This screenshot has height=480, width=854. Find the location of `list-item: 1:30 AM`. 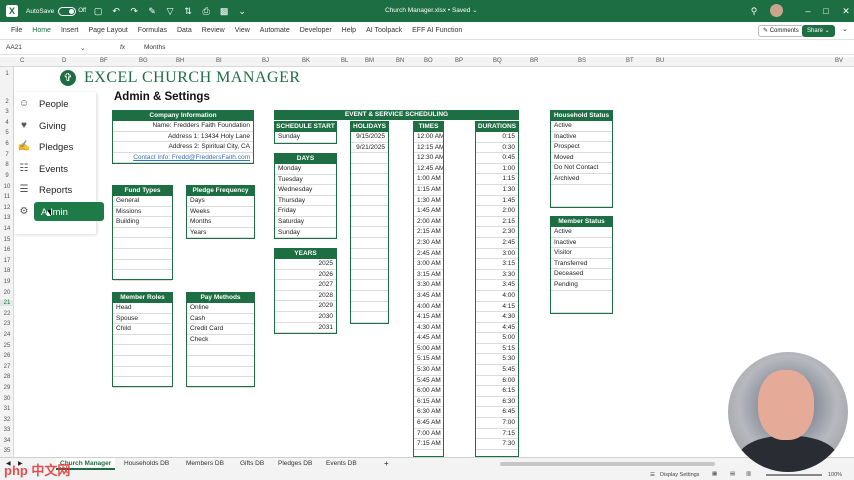

list-item: 1:30 AM is located at coordinates (428, 201).